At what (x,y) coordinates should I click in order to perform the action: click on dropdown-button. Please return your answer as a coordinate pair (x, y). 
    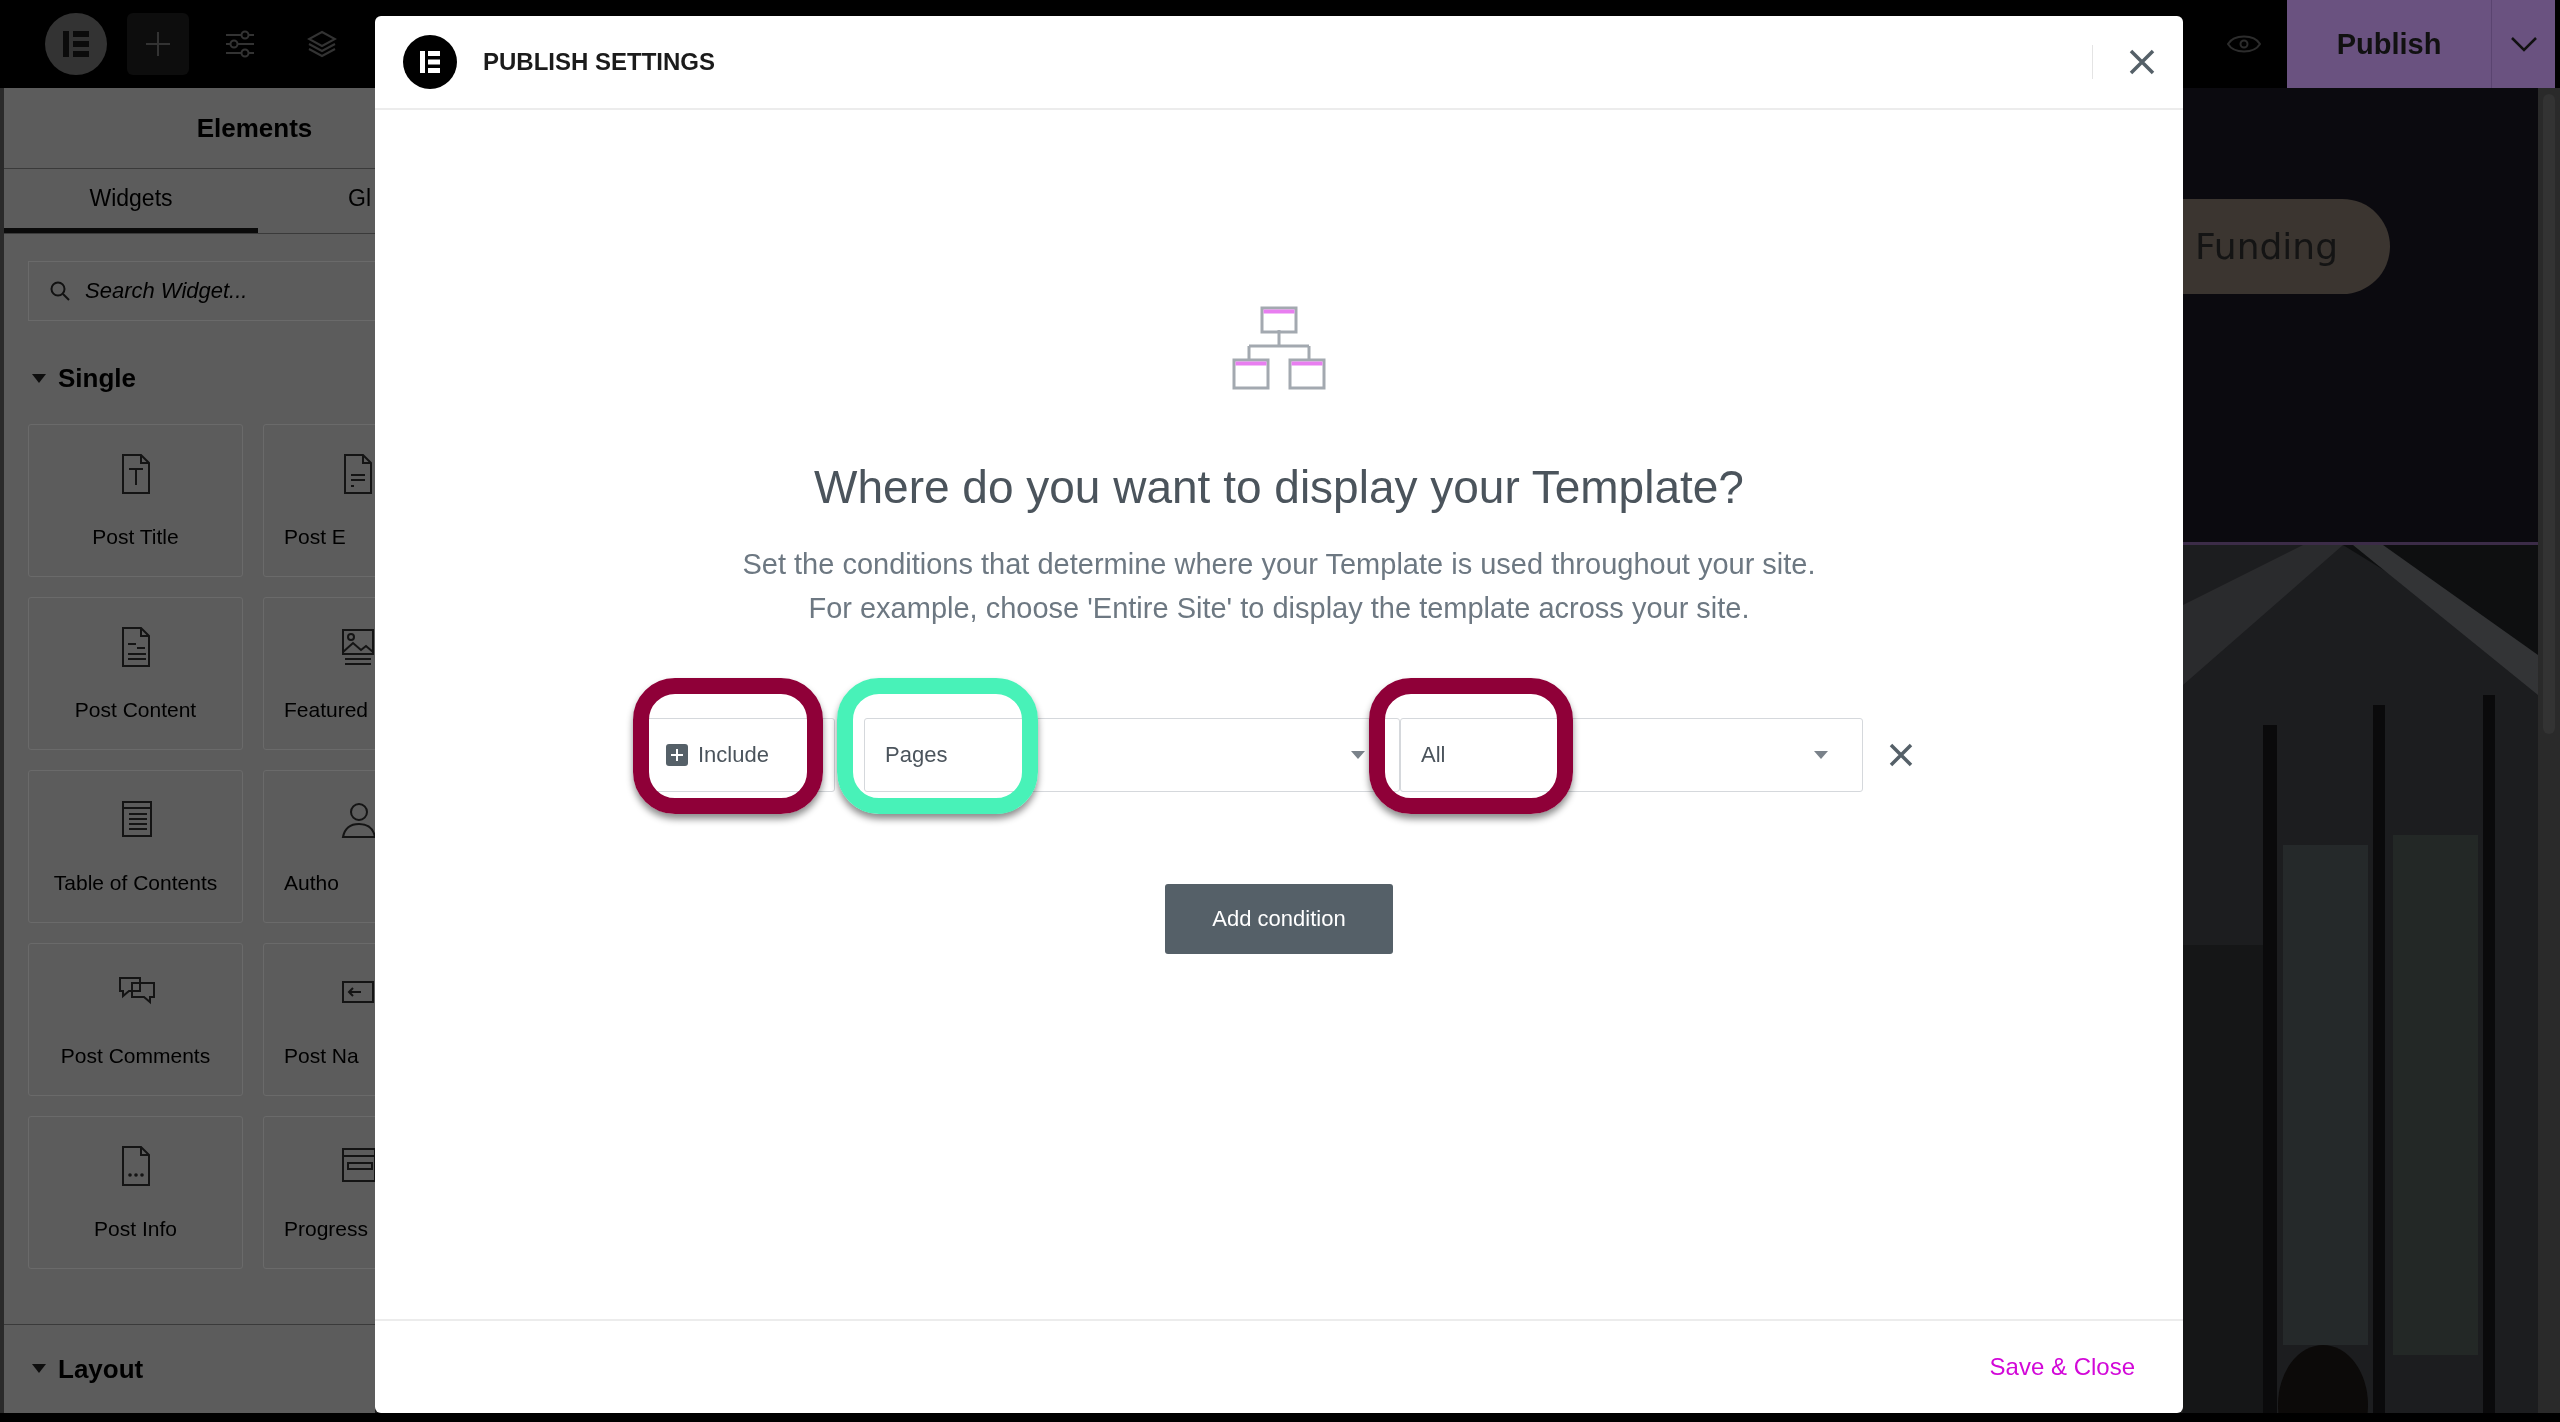
    Looking at the image, I should click on (2523, 44).